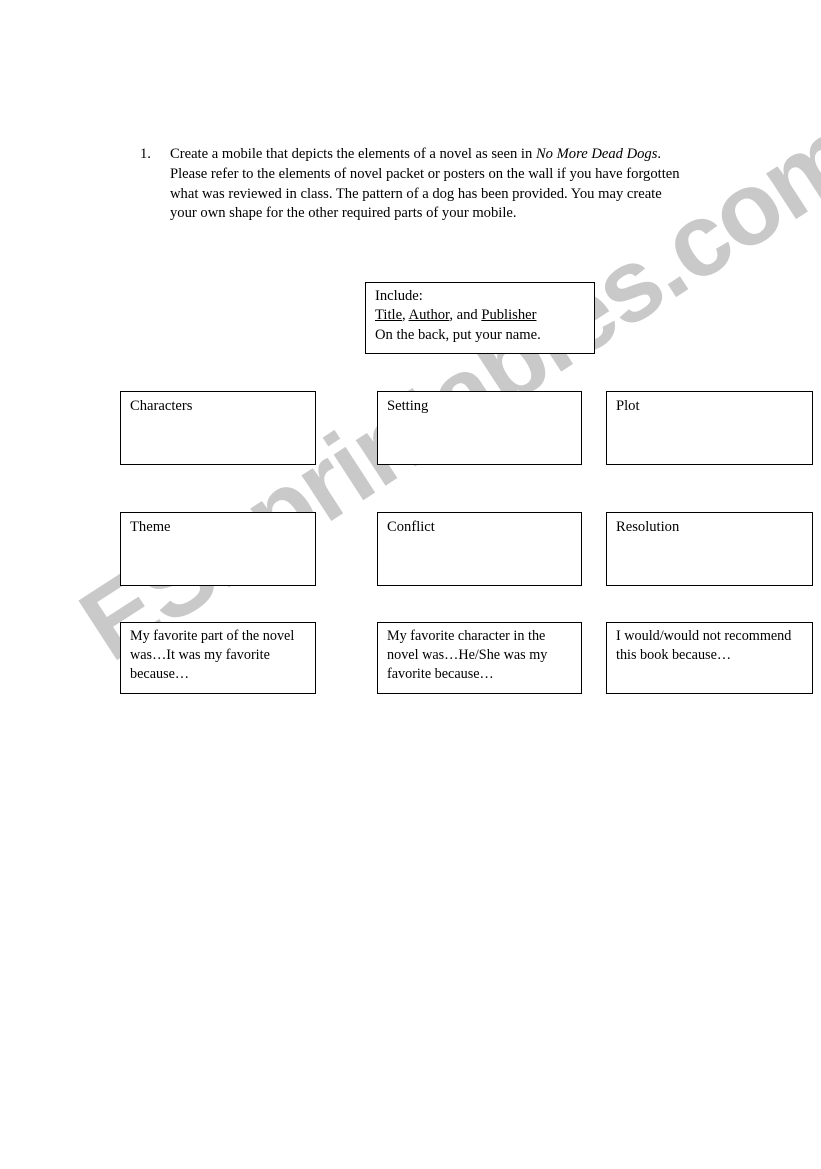  Describe the element at coordinates (709, 428) in the screenshot. I see `answer-box-plot: Plot` at that location.